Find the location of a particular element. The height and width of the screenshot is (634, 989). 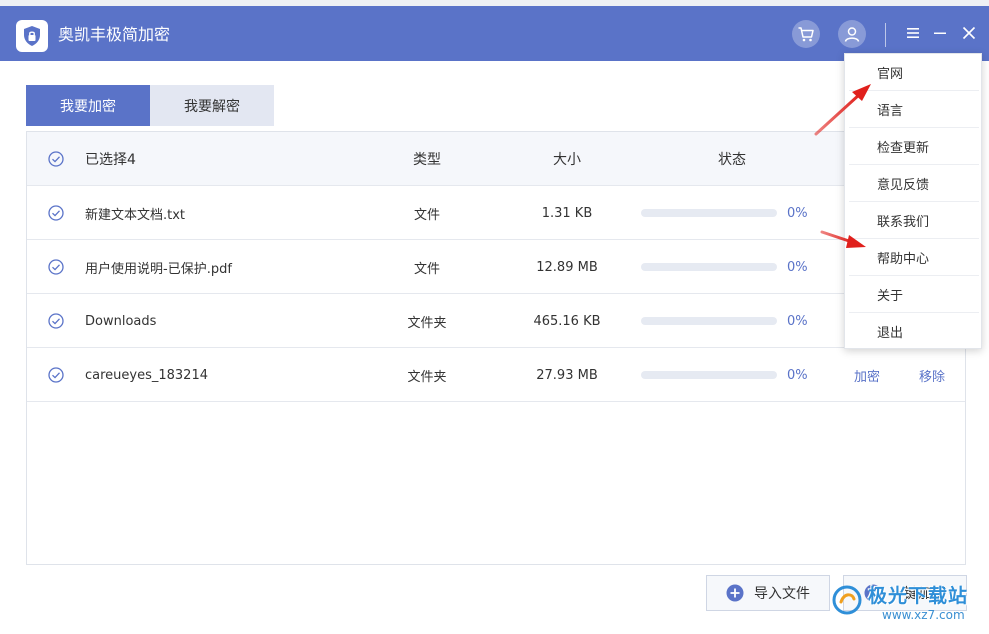

watermark-logo-icon is located at coordinates (847, 600).